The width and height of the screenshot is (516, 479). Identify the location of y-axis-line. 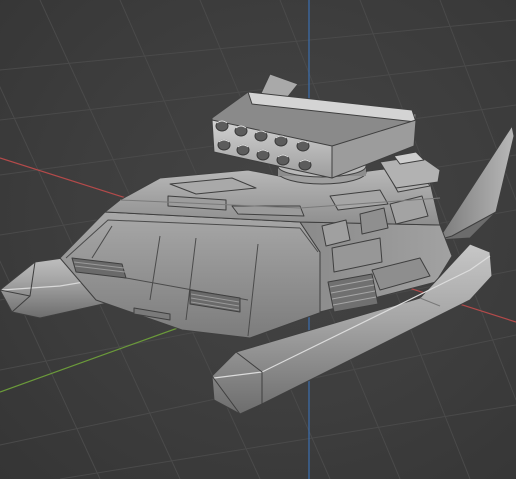
(100, 356).